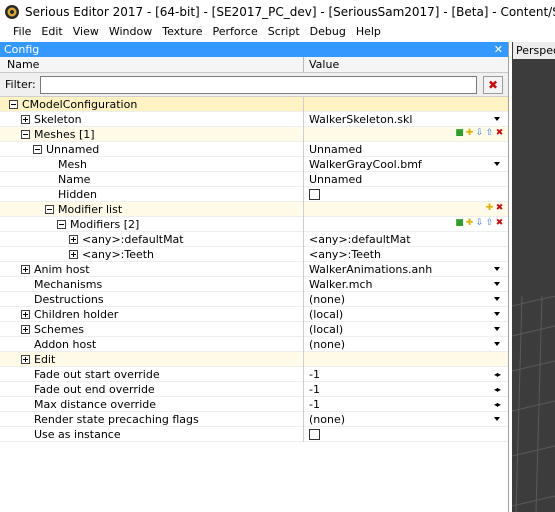  I want to click on property-row-cmodelconfiguration: CModelConfiguration, so click(254, 104).